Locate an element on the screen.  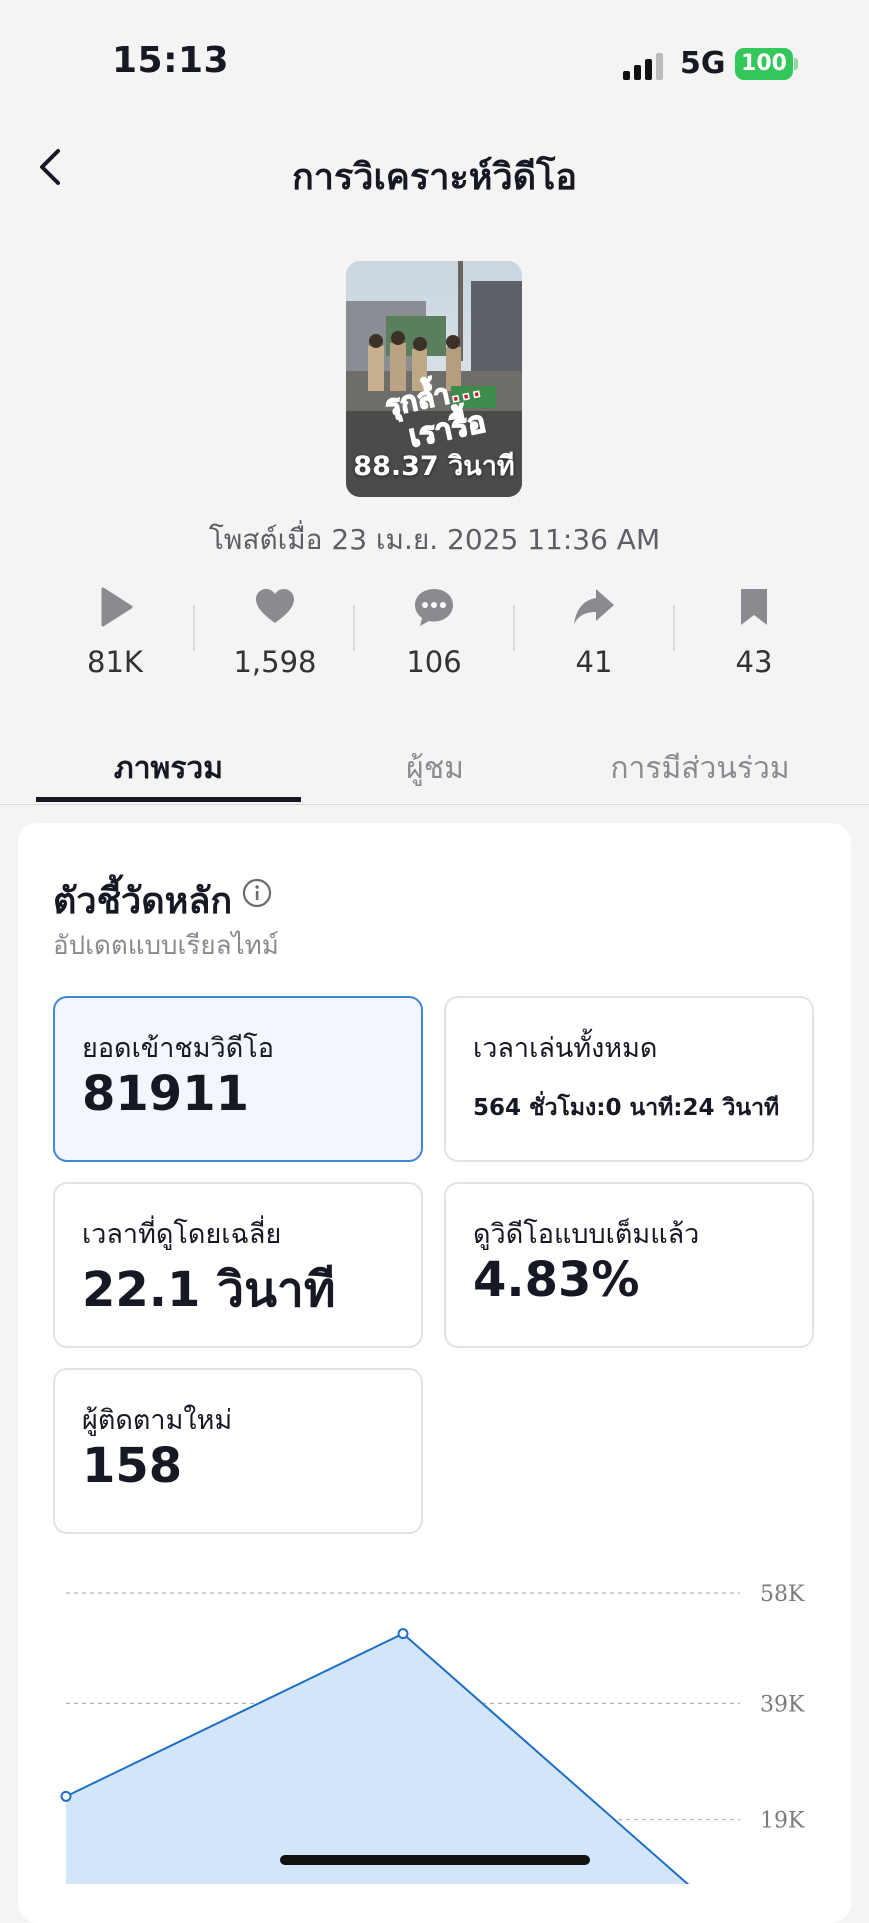
metric-value: 81911 is located at coordinates (165, 1094).